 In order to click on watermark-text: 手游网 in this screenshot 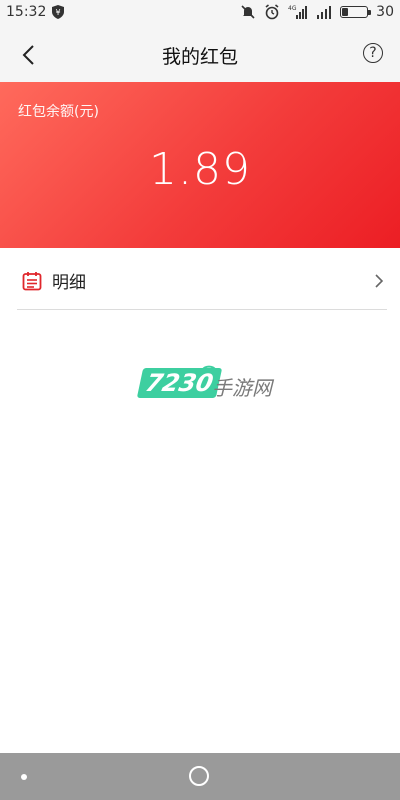, I will do `click(242, 388)`.